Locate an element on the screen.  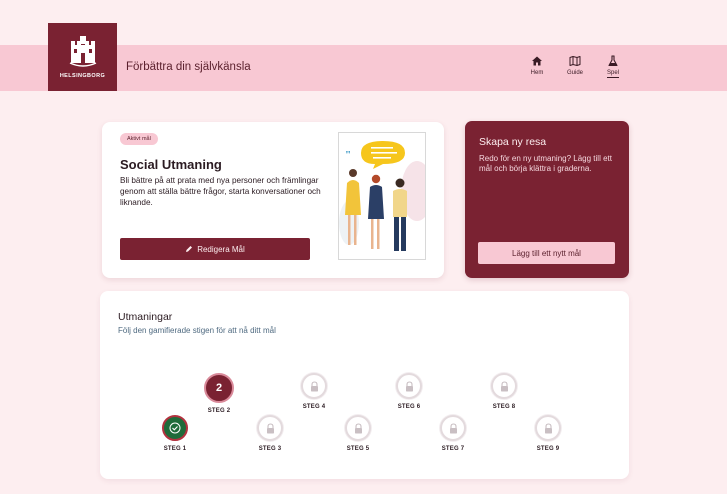
logo-text: HELSINGBORG is located at coordinates (82, 76).